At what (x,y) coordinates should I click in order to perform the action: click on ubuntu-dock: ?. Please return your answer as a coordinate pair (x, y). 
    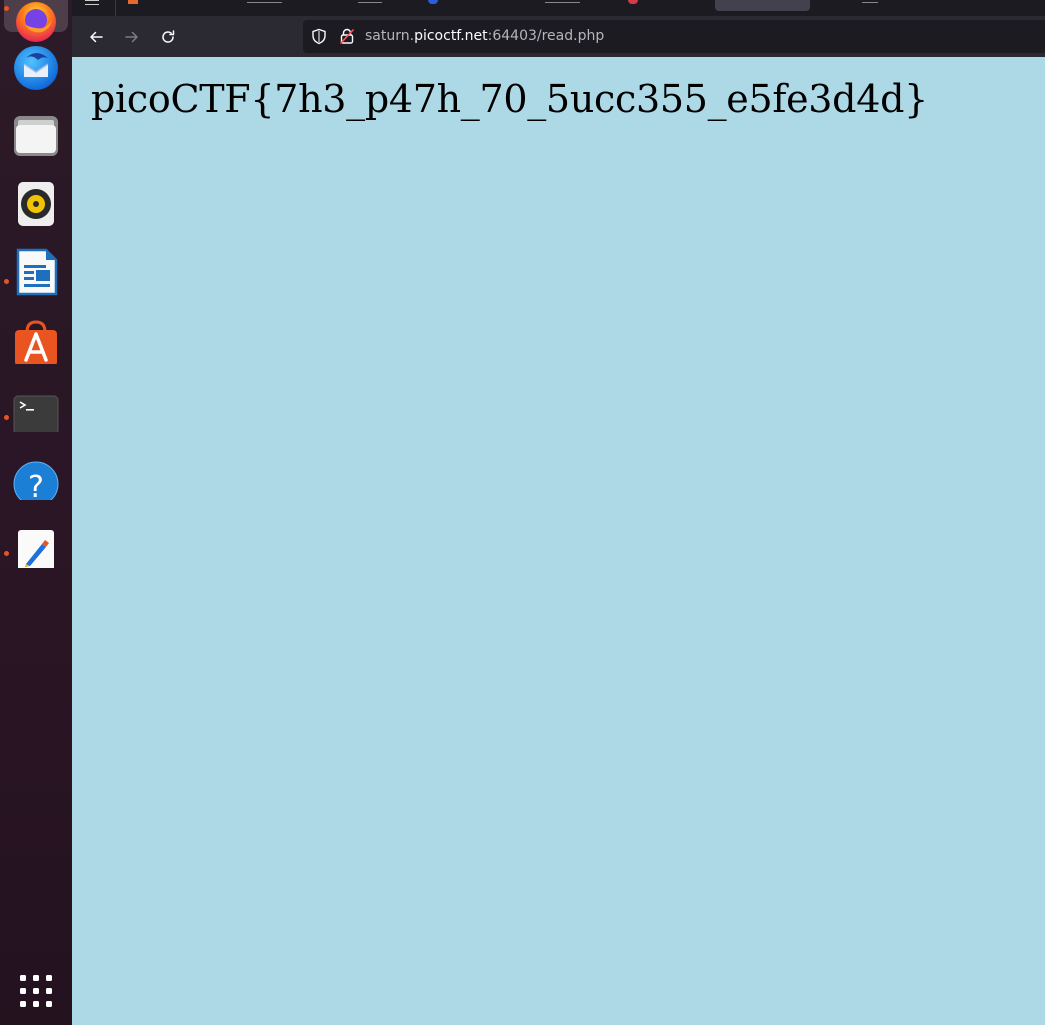
    Looking at the image, I should click on (36, 512).